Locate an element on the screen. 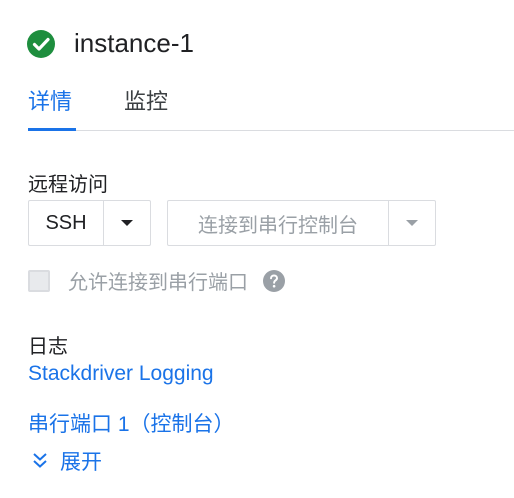  serial-console-dropdown-button is located at coordinates (412, 223).